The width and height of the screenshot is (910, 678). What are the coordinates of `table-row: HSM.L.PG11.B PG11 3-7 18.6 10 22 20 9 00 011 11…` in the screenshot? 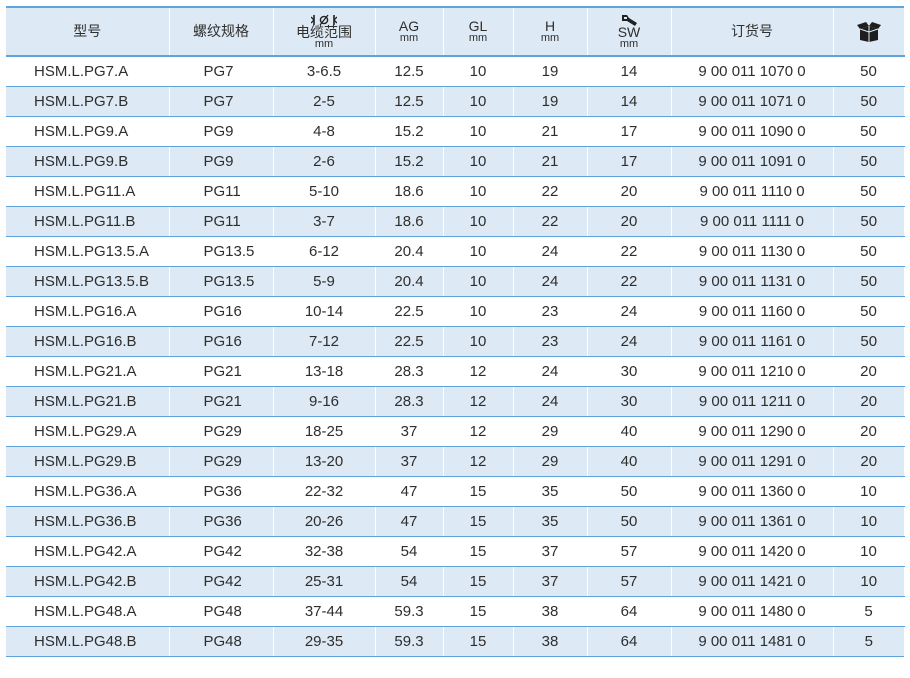 It's located at (455, 221).